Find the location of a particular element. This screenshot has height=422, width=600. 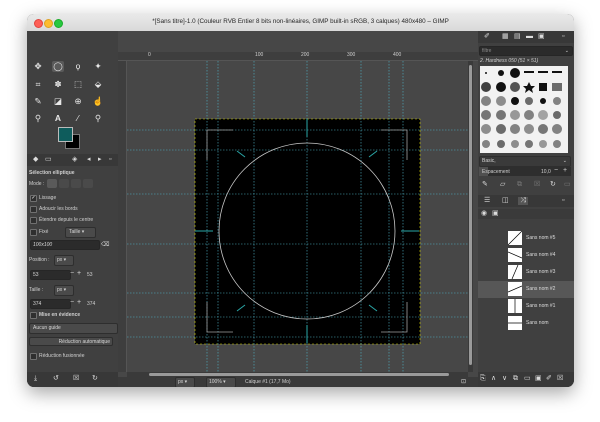

channels-tab-icon: ◫ is located at coordinates (505, 201).